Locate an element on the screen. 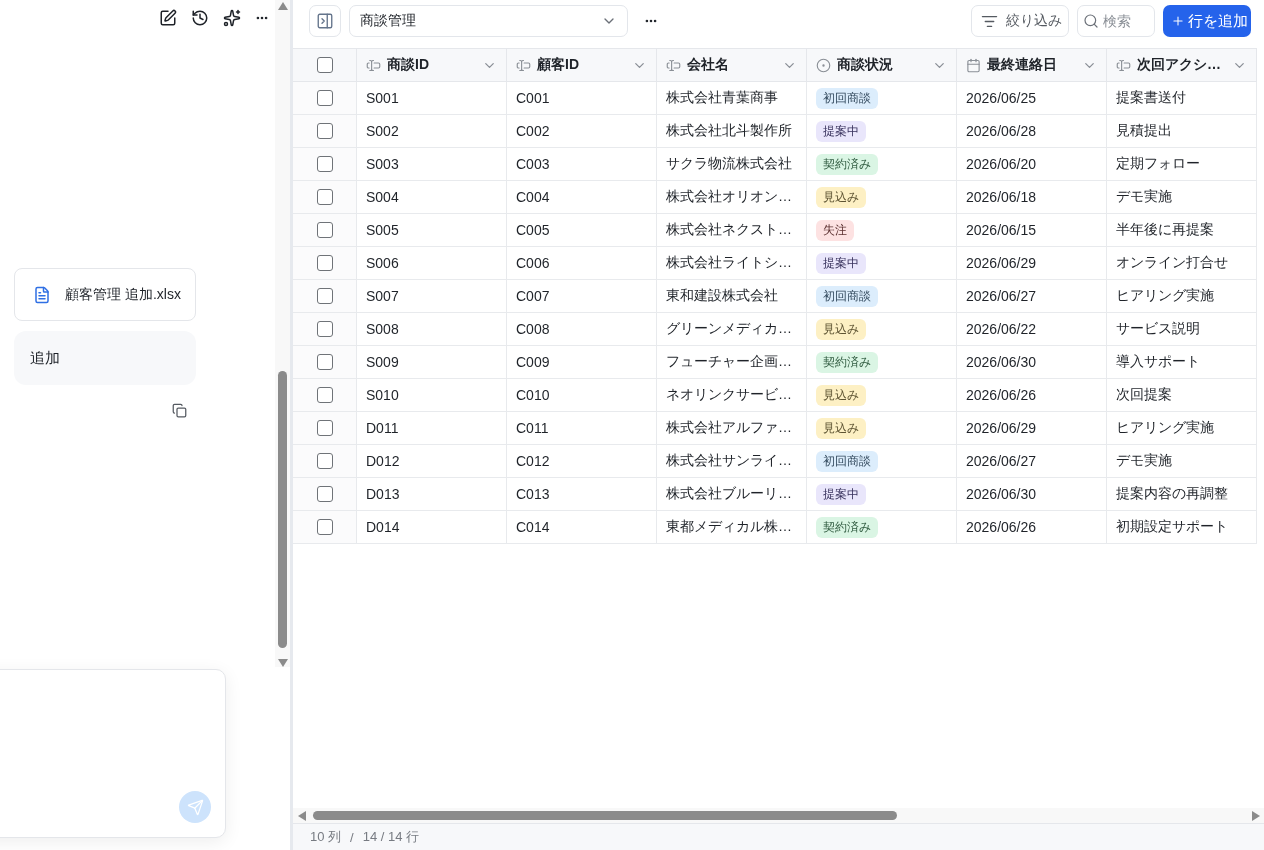 The image size is (1264, 850). table-cell: D012 is located at coordinates (432, 461).